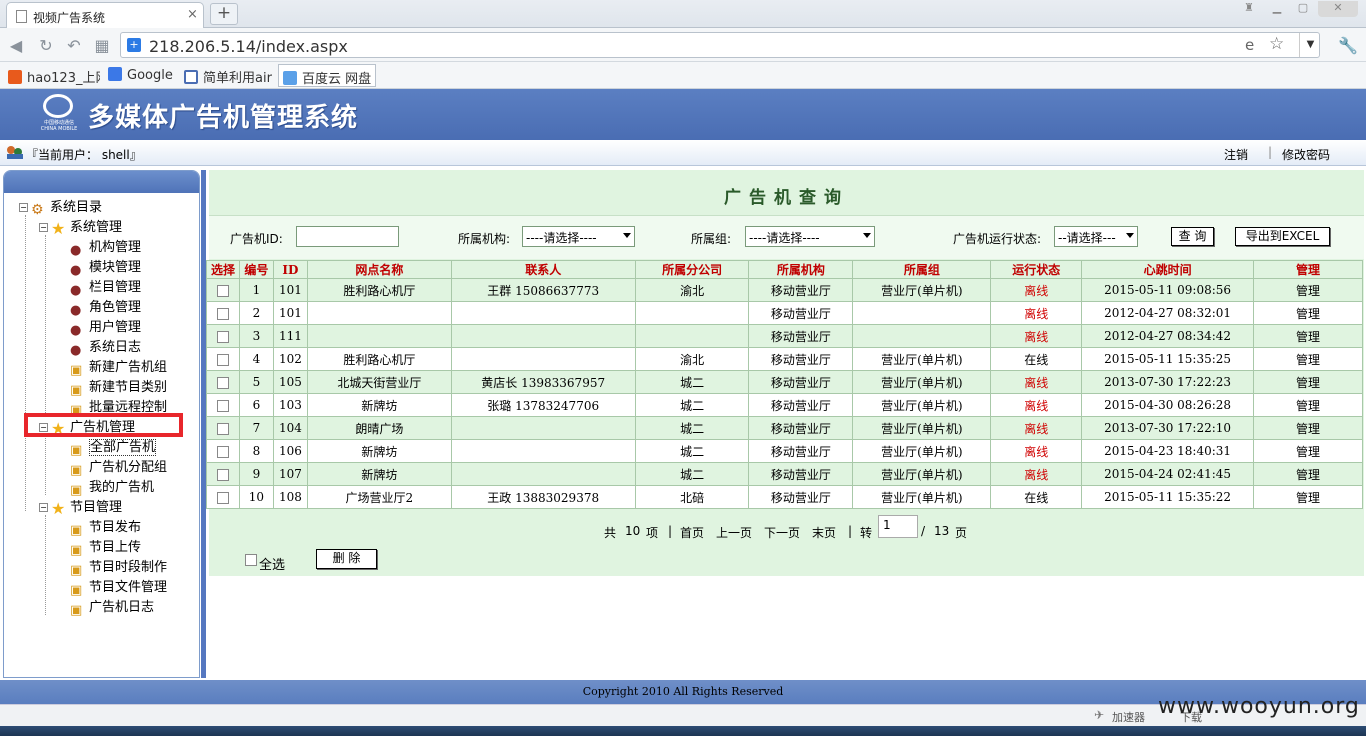 The height and width of the screenshot is (736, 1366). I want to click on maximize-icon: ▢, so click(1303, 9).